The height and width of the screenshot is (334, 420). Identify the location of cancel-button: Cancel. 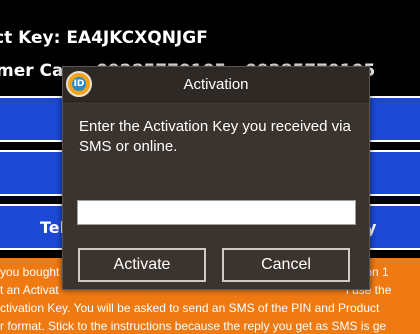
(286, 265).